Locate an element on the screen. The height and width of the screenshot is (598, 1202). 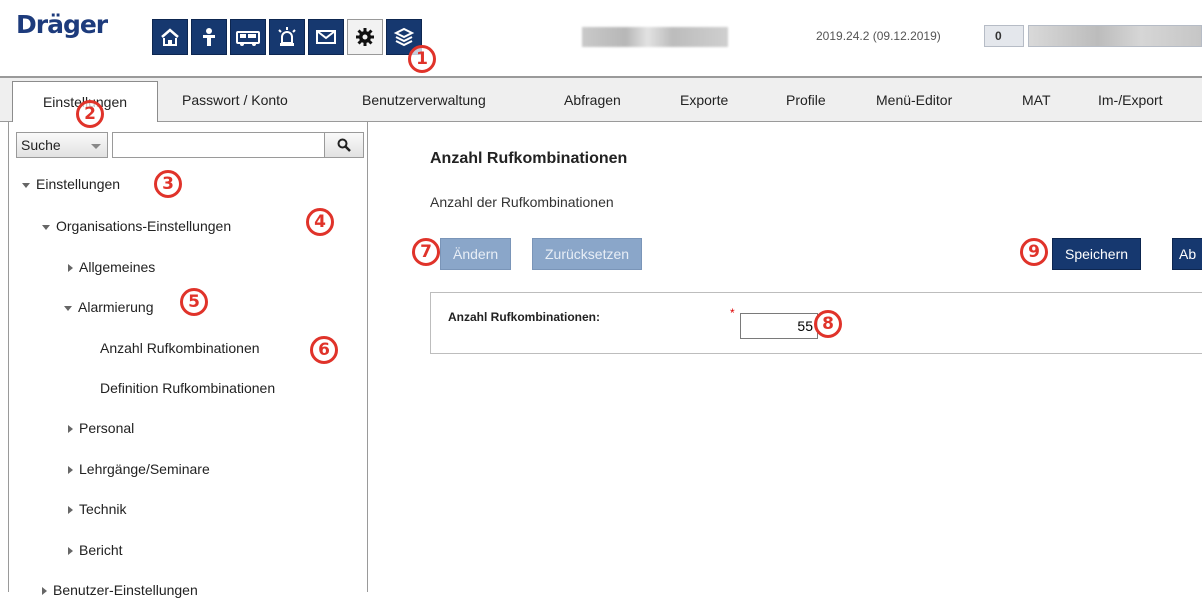
required-marker: * is located at coordinates (732, 313).